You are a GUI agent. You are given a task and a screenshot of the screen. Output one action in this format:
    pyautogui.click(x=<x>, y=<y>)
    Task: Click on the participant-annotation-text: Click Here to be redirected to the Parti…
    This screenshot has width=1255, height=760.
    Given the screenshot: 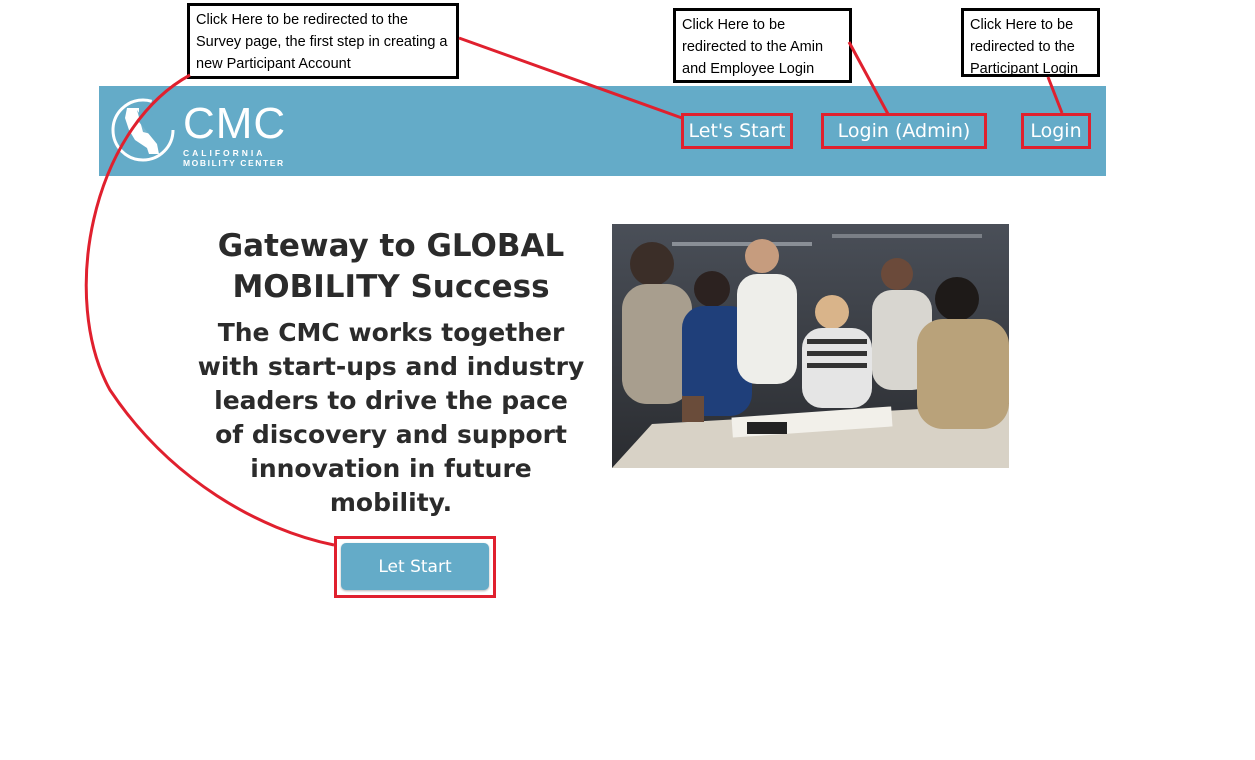 What is the action you would take?
    pyautogui.click(x=1024, y=47)
    